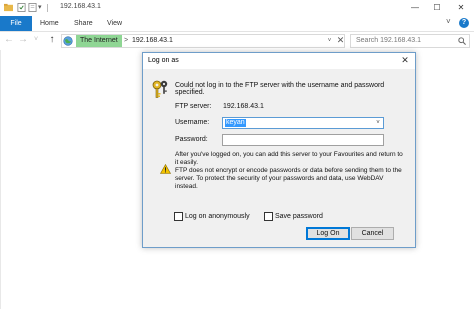 This screenshot has width=474, height=309. What do you see at coordinates (415, 8) in the screenshot?
I see `minimize-button: —` at bounding box center [415, 8].